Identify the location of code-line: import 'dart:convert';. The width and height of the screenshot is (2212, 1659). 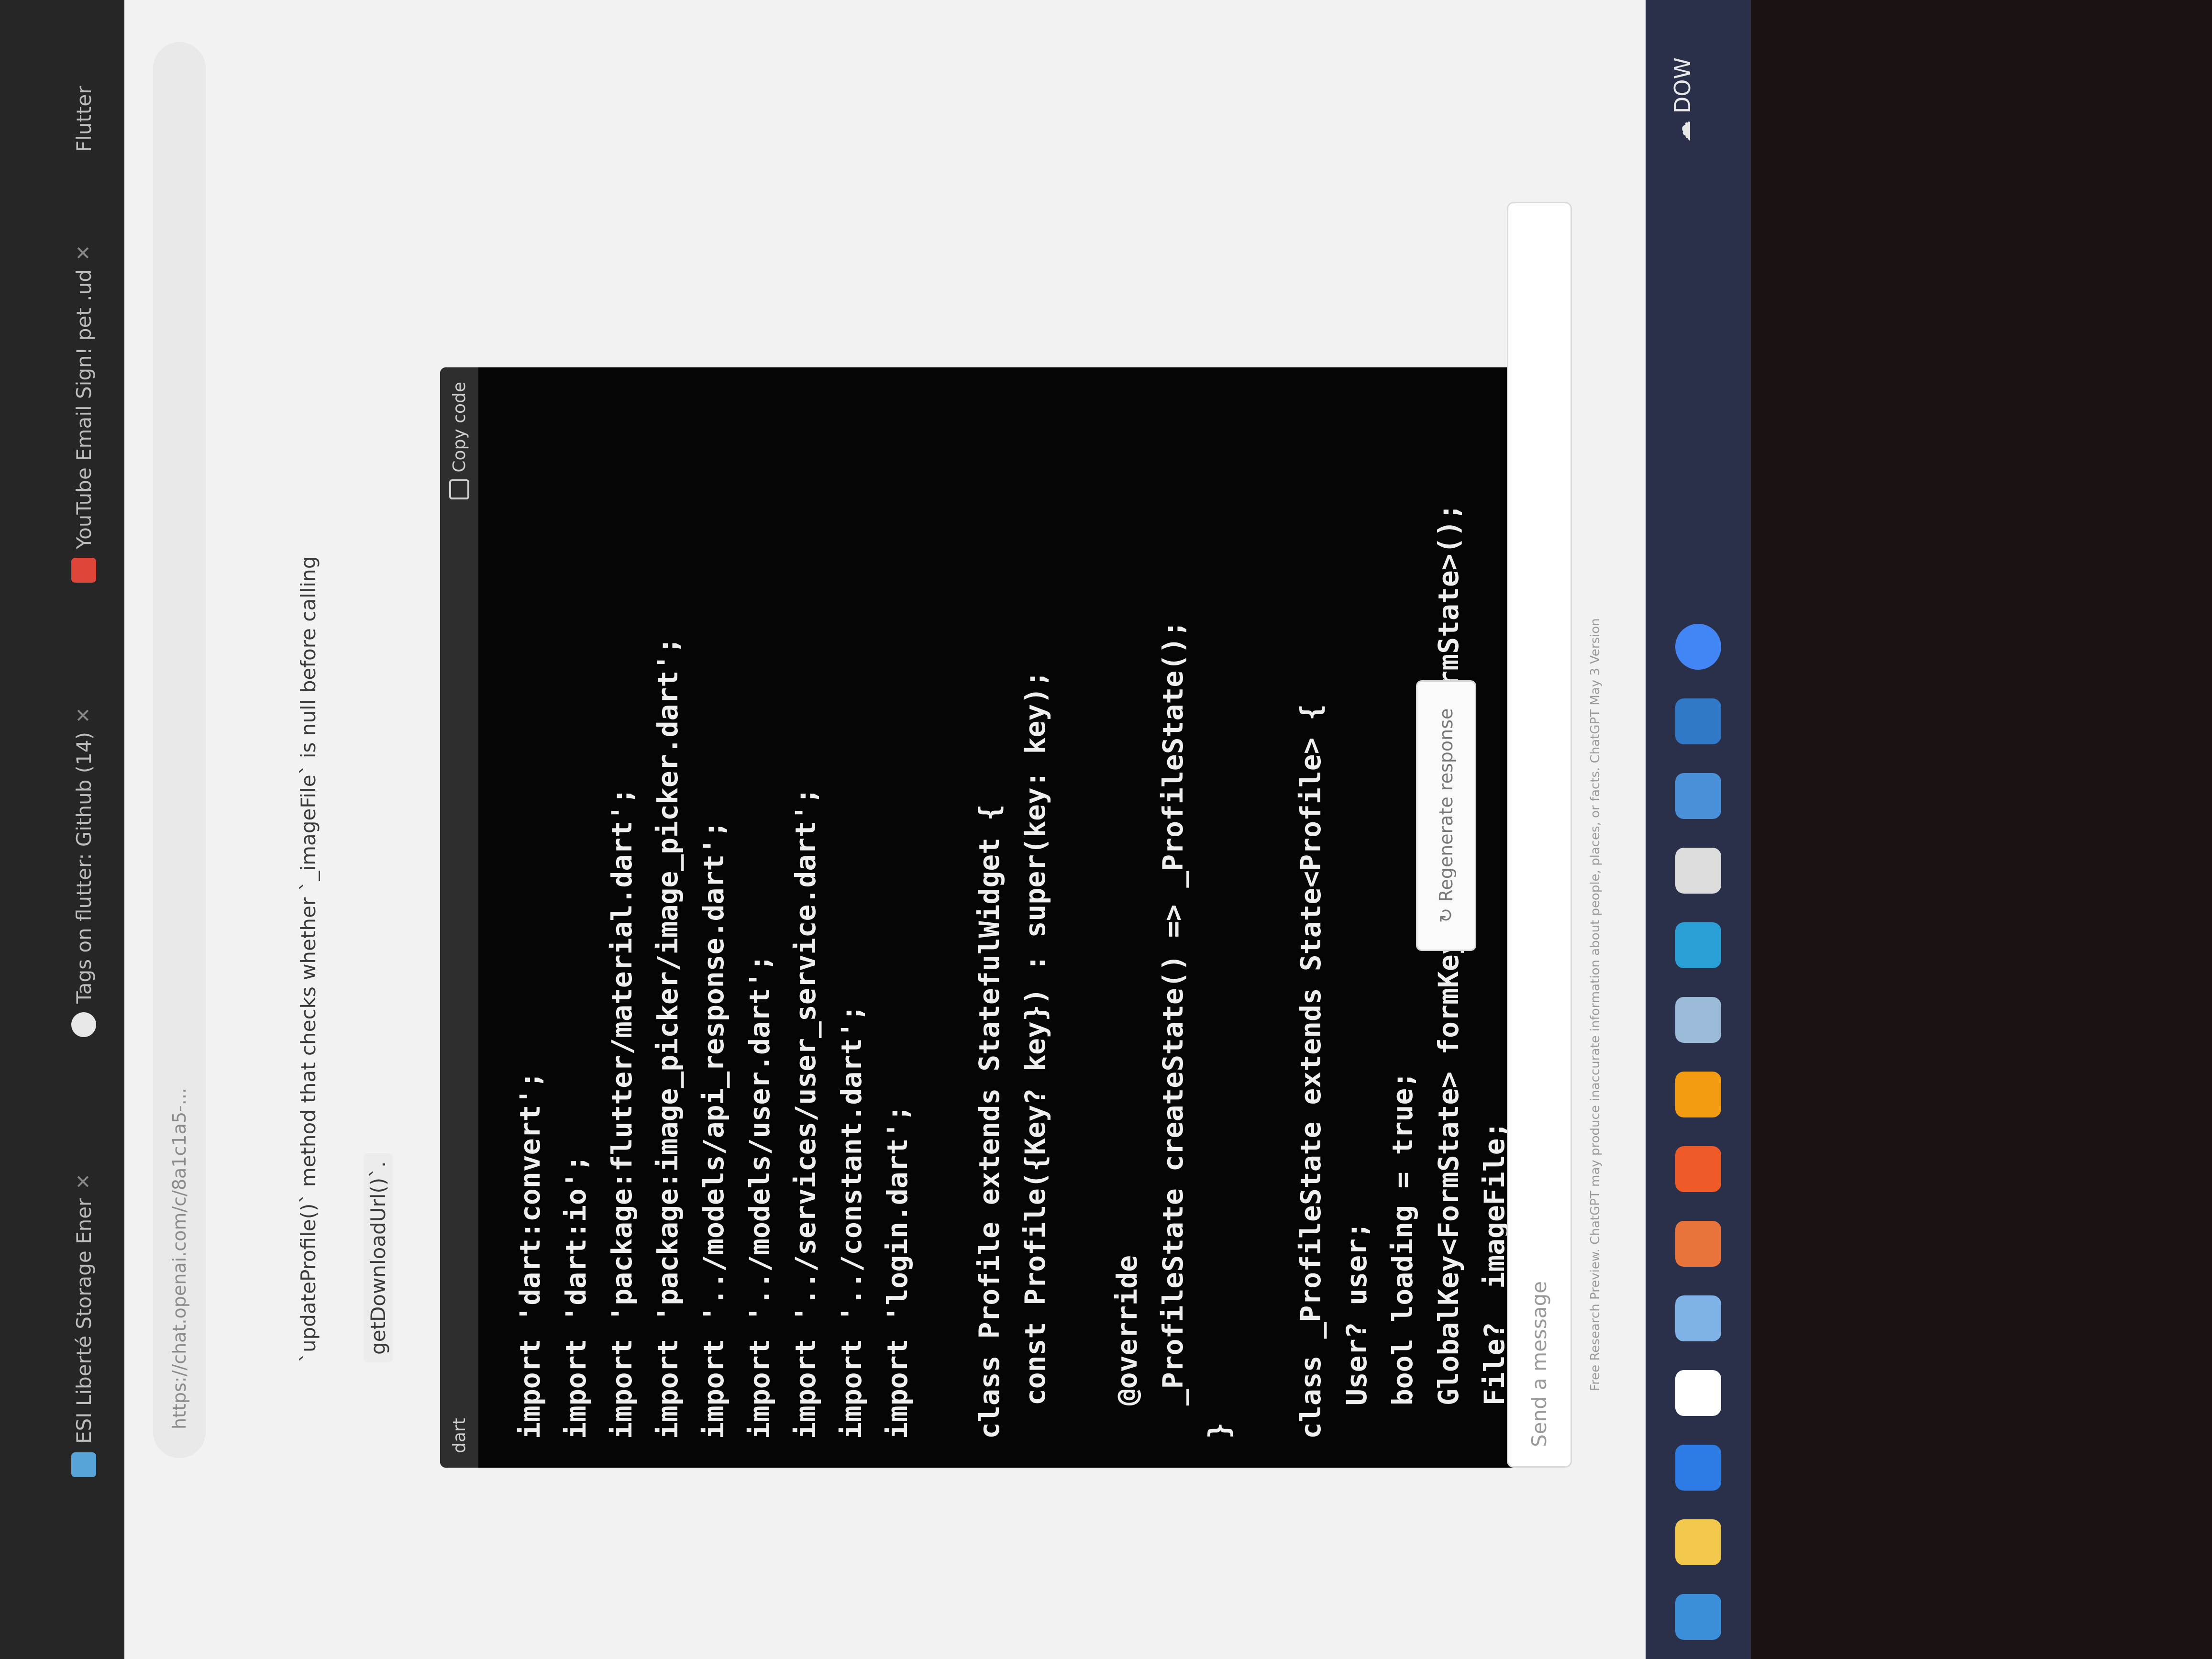
(530, 1255).